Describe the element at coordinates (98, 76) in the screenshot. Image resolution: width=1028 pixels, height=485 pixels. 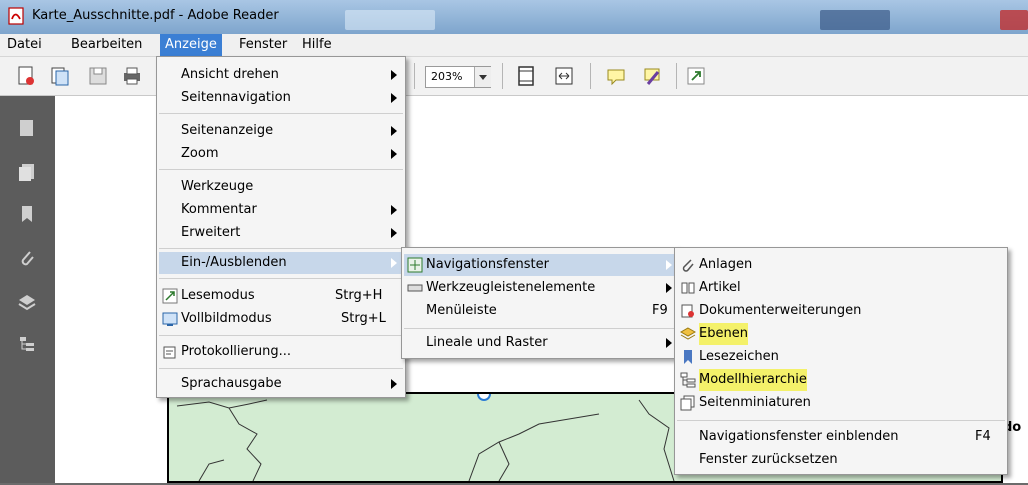
I see `save-icon` at that location.